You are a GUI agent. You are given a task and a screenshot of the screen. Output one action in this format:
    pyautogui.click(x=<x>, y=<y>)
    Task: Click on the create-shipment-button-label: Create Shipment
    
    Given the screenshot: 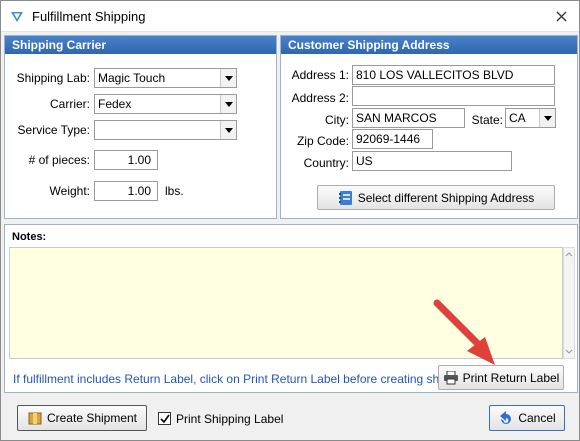 What is the action you would take?
    pyautogui.click(x=92, y=418)
    